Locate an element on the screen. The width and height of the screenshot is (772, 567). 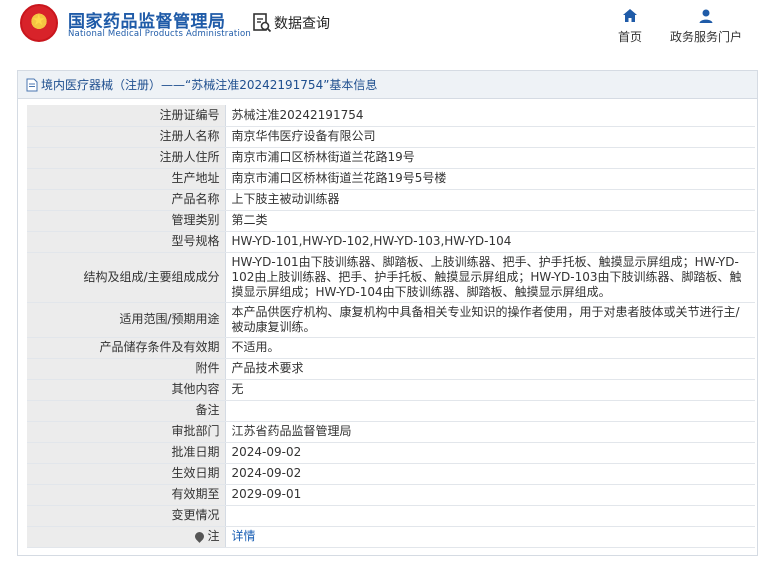
nav-service-portal: 政务服务门户 is located at coordinates (706, 26).